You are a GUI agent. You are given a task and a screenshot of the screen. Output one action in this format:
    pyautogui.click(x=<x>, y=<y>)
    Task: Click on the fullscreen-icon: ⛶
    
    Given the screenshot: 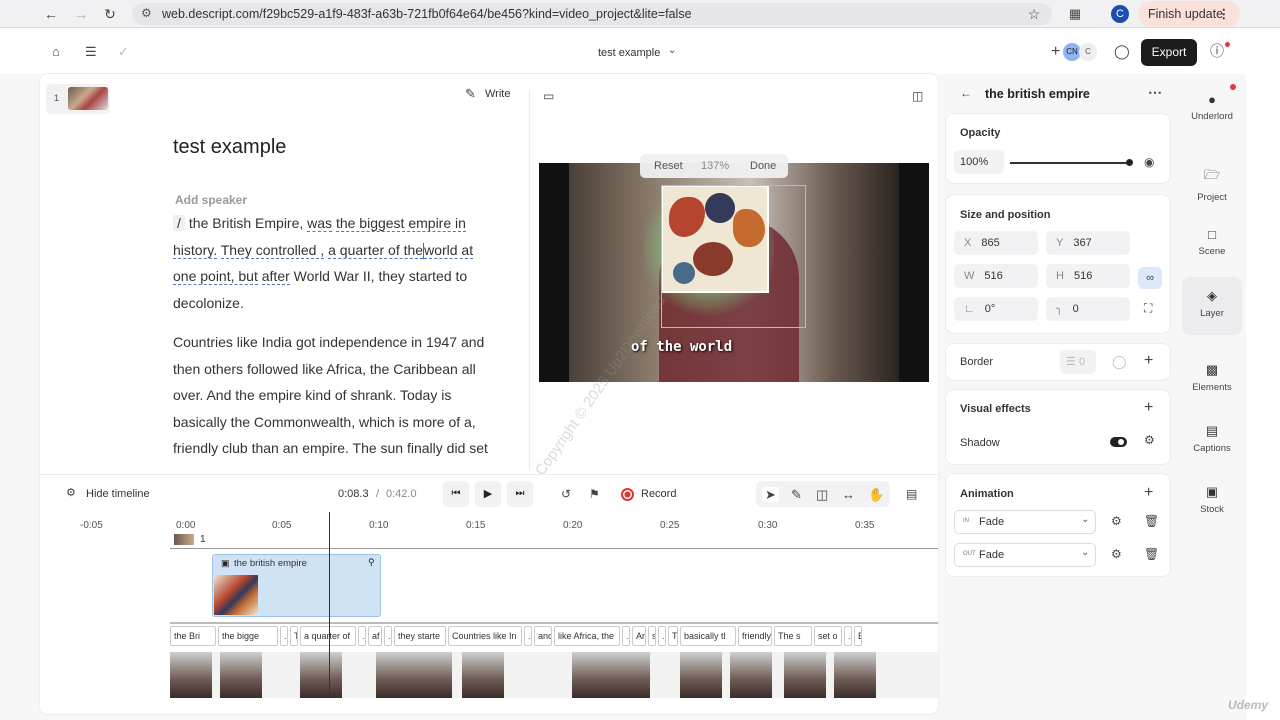 What is the action you would take?
    pyautogui.click(x=1148, y=308)
    